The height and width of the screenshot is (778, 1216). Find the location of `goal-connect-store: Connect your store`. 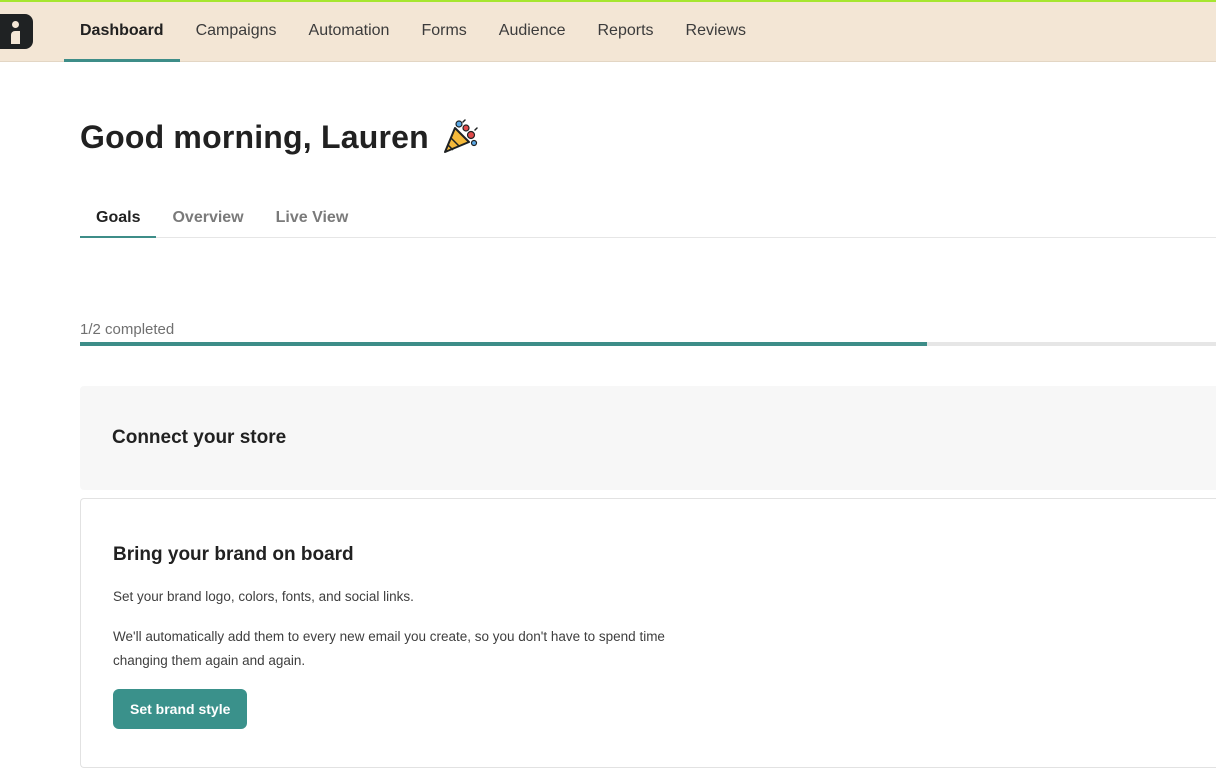

goal-connect-store: Connect your store is located at coordinates (648, 438).